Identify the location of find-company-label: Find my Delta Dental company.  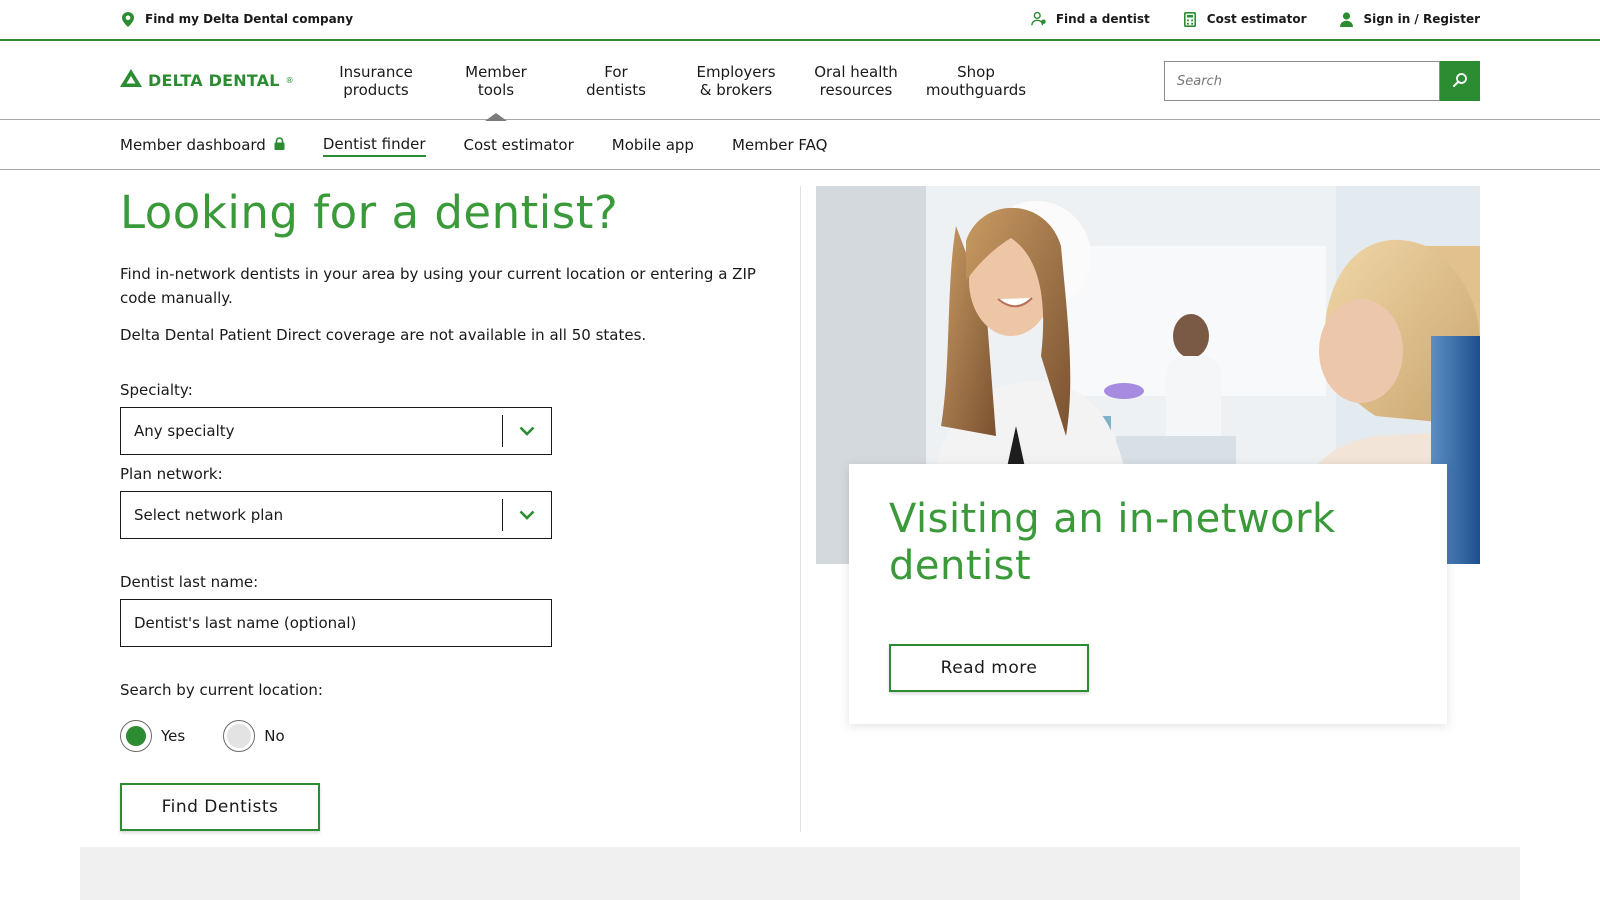
(249, 19).